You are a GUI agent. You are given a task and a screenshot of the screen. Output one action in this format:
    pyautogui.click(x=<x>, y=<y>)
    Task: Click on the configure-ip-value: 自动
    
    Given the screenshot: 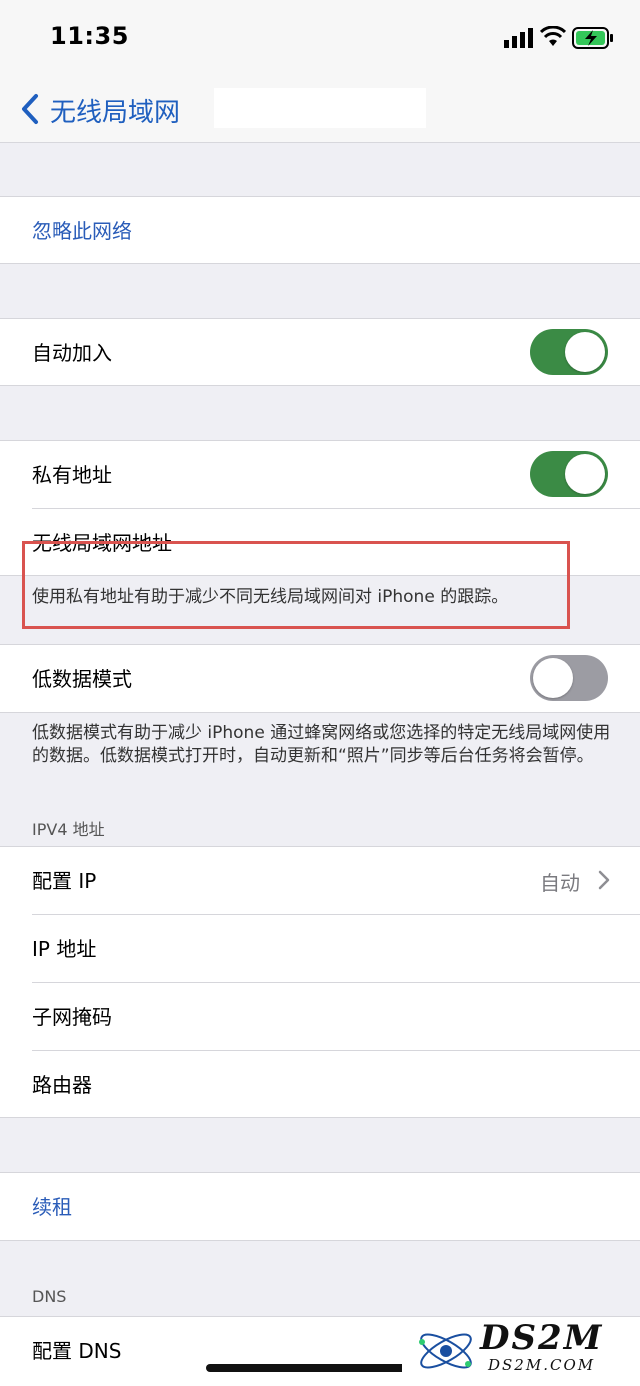 What is the action you would take?
    pyautogui.click(x=560, y=883)
    